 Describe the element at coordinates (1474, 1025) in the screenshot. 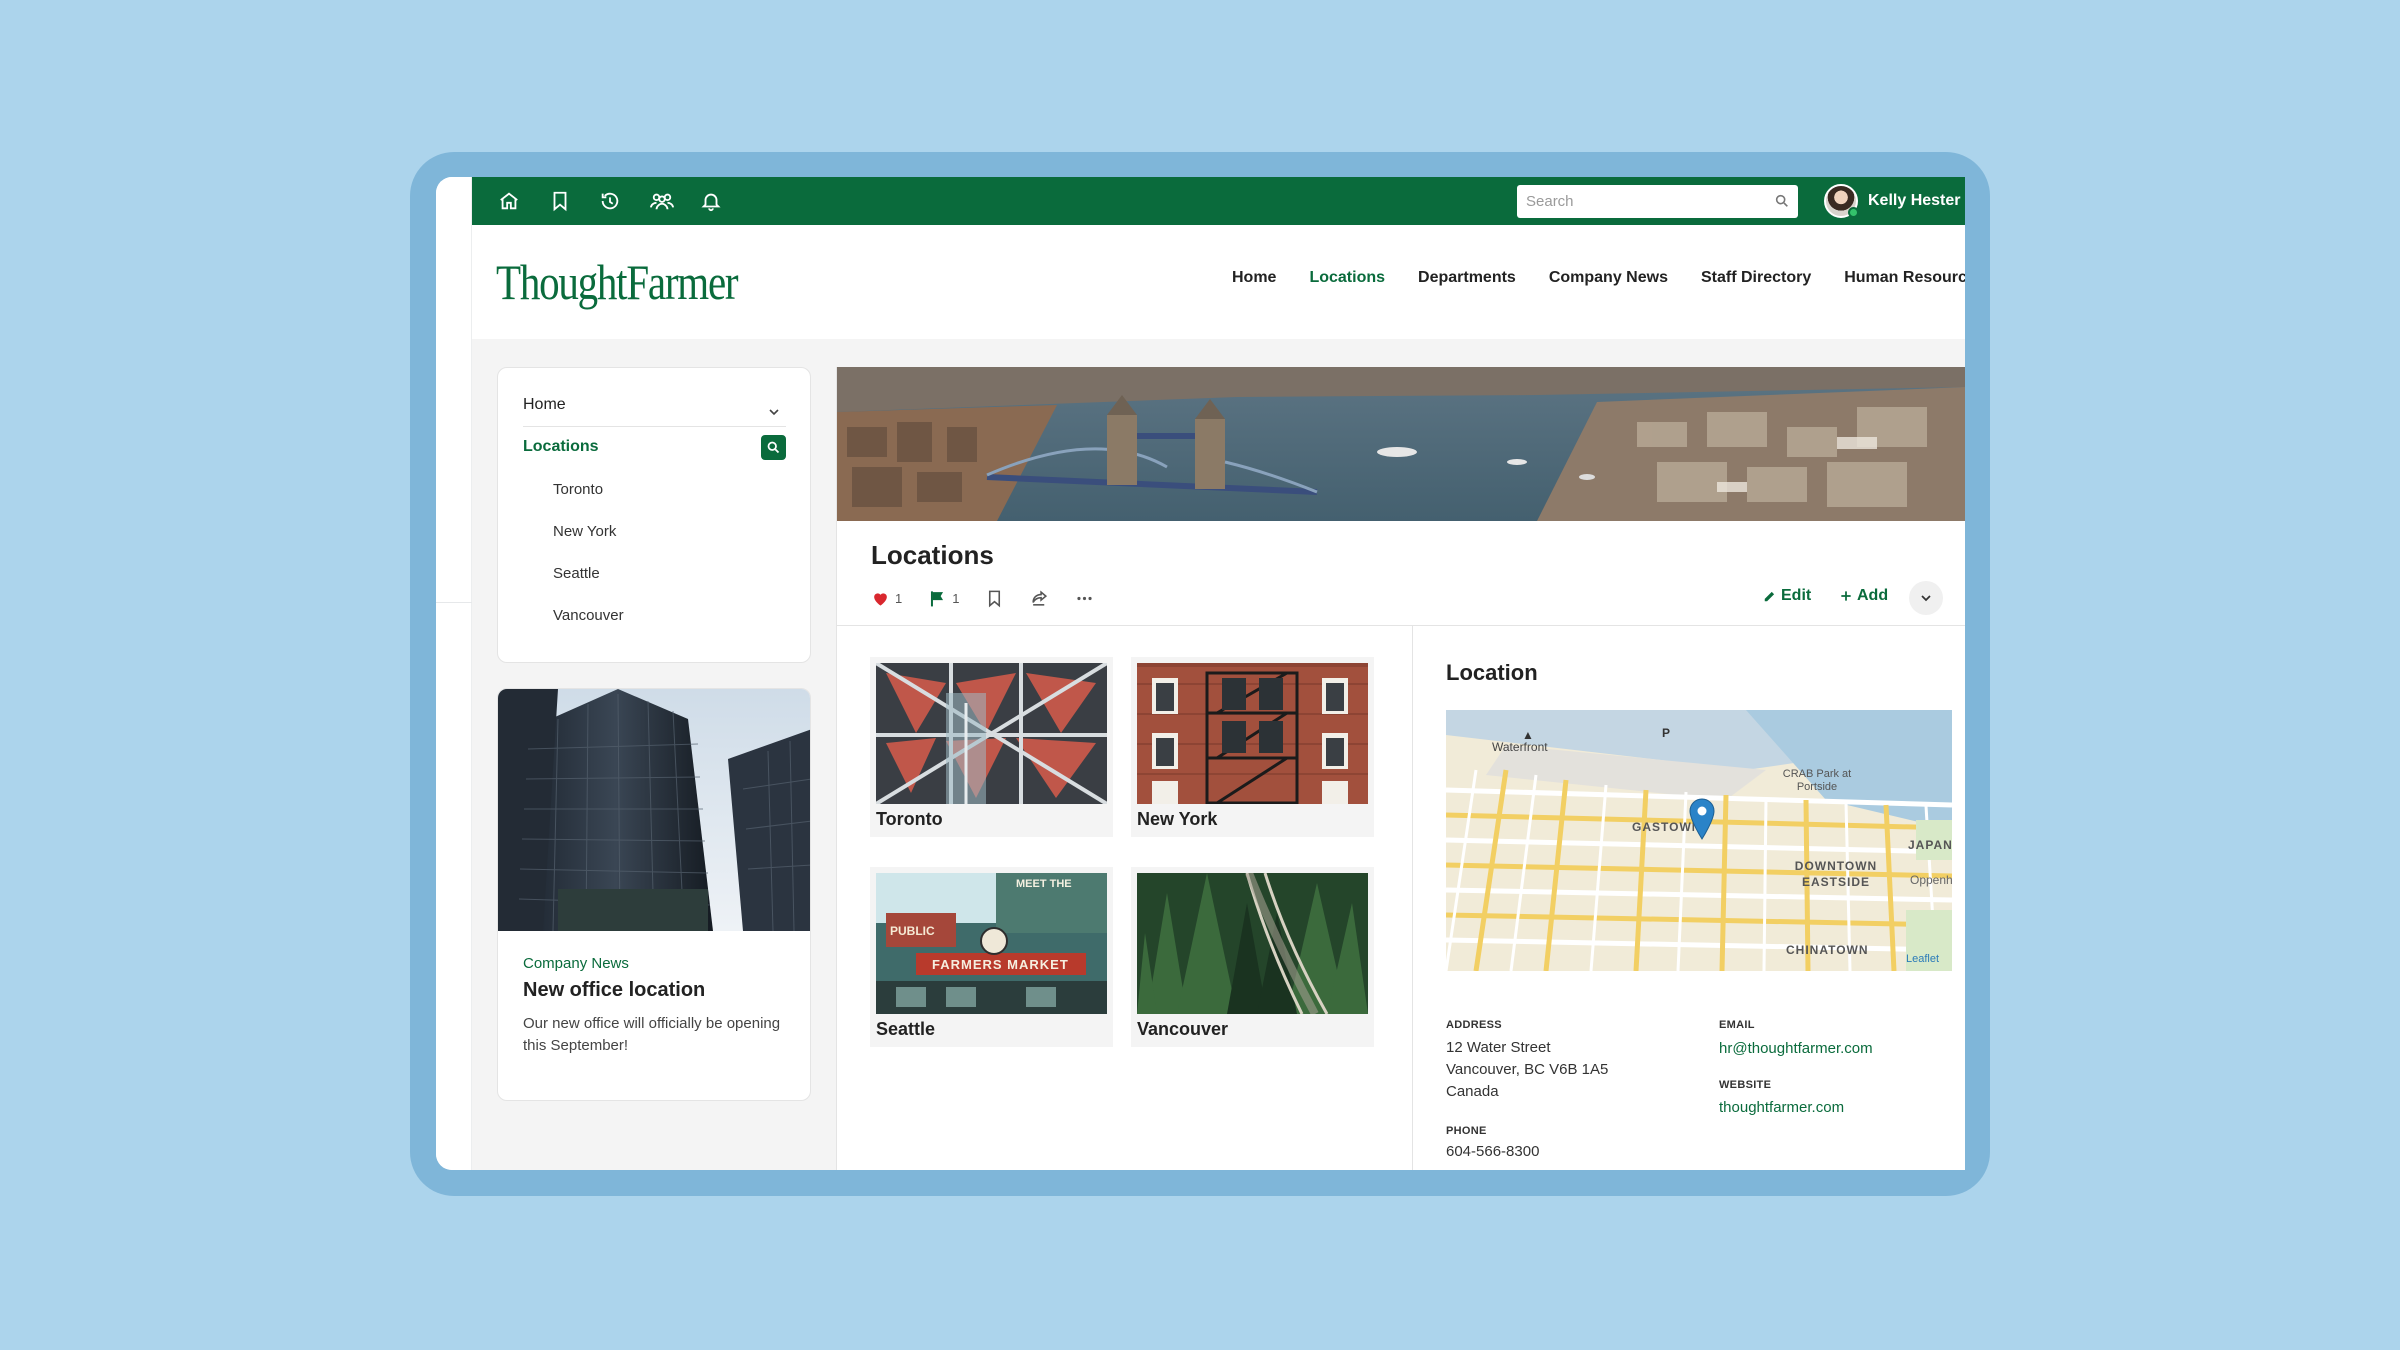

I see `address-label: ADDRESS` at that location.